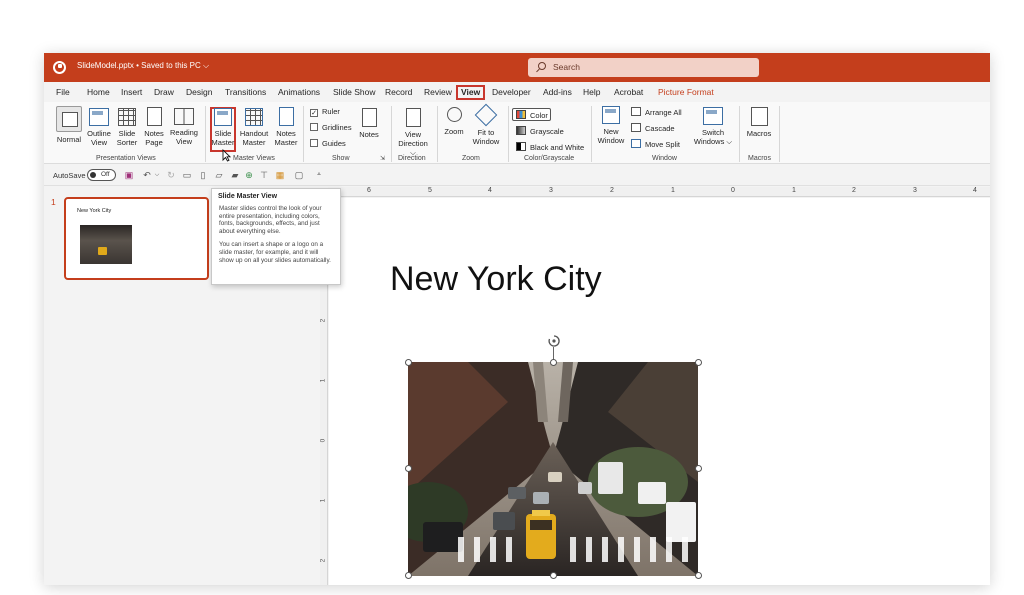  I want to click on hruler-number: 4, so click(975, 190).